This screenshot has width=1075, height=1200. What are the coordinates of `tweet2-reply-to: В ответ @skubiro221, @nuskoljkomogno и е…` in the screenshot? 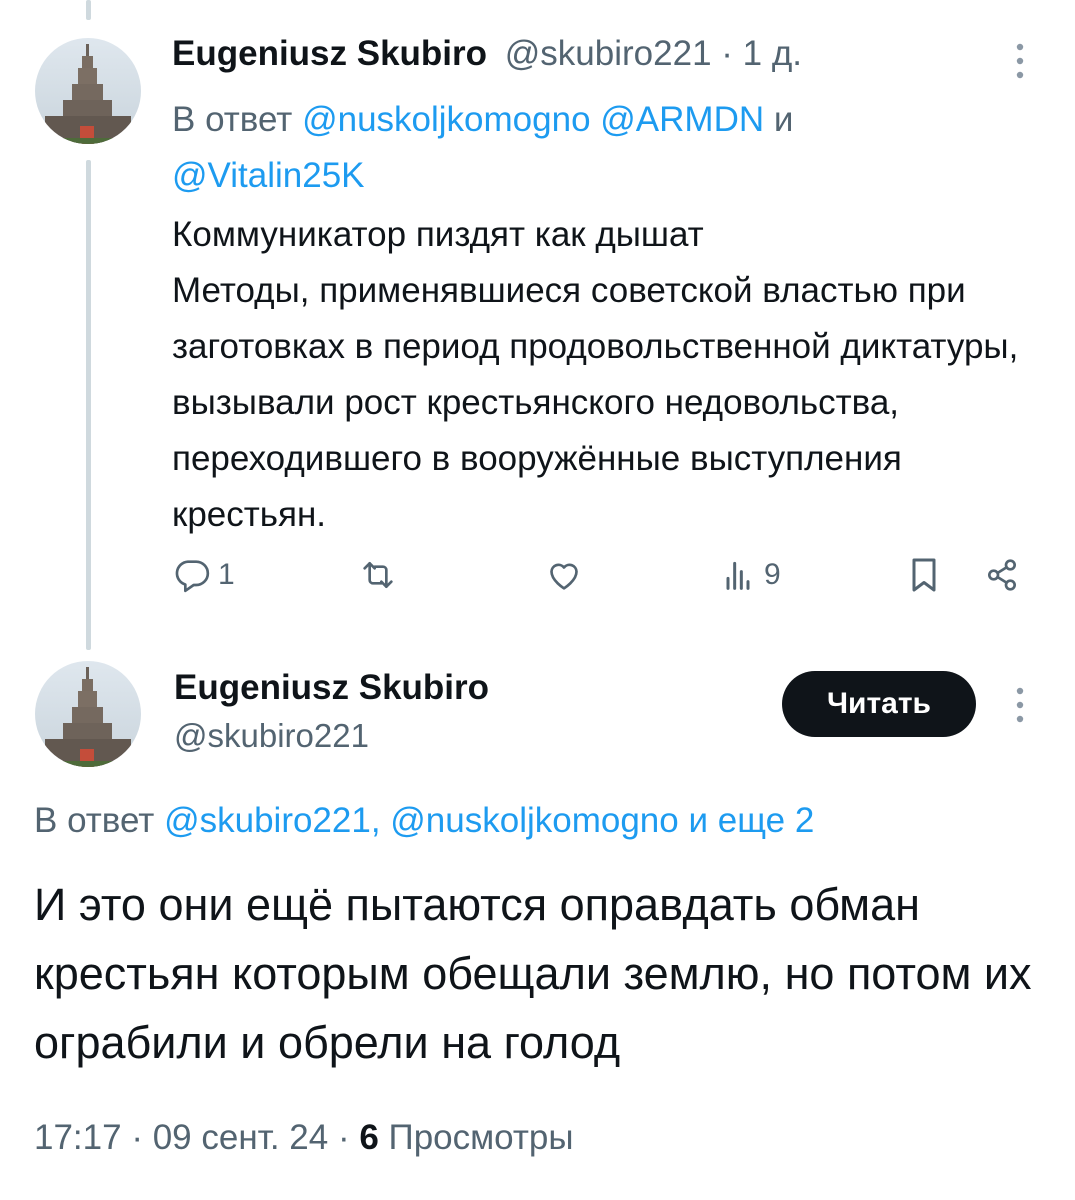 It's located at (424, 821).